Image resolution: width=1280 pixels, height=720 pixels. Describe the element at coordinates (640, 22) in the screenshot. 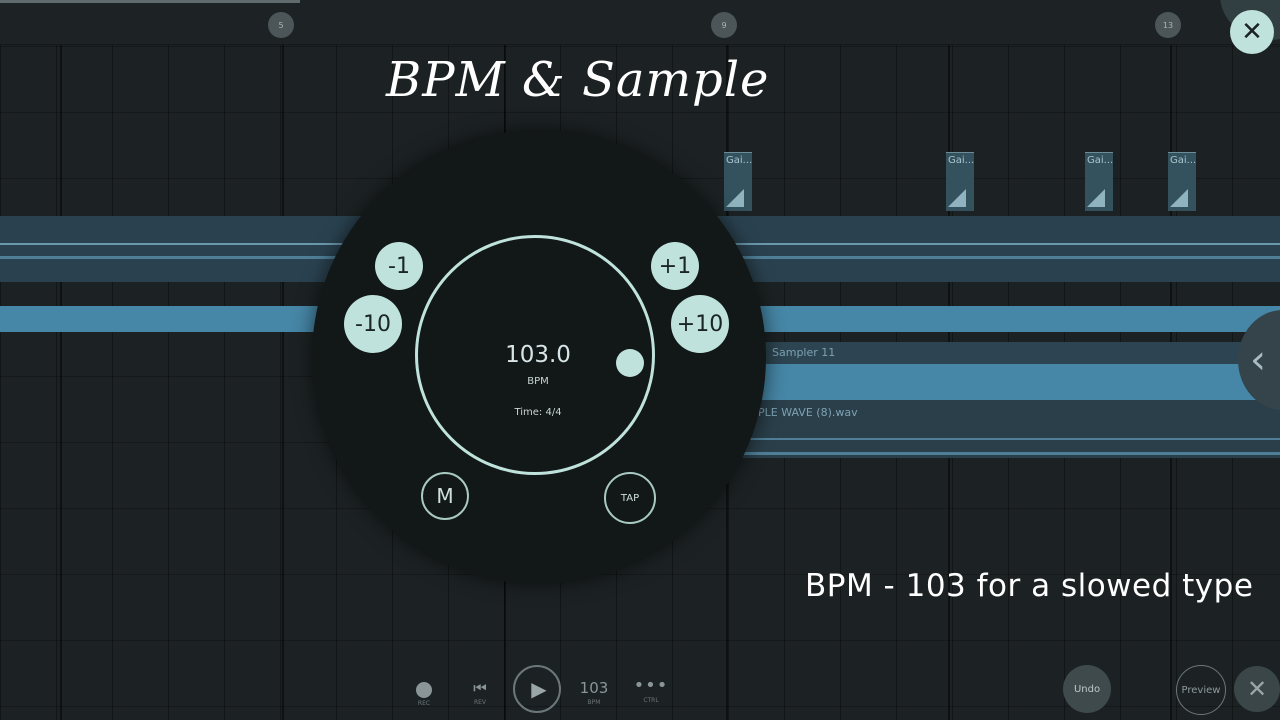

I see `timeline-ruler: 5 9 13` at that location.